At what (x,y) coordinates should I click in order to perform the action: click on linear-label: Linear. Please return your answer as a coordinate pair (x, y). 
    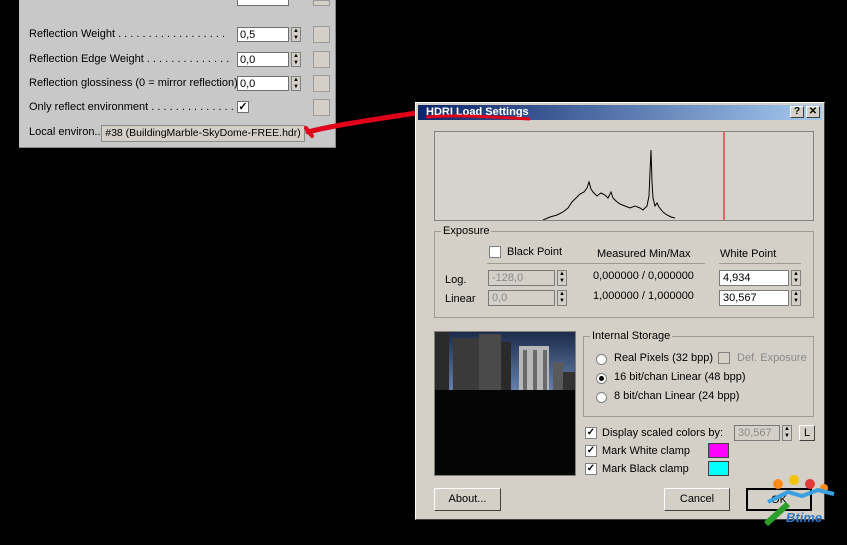
    Looking at the image, I should click on (460, 299).